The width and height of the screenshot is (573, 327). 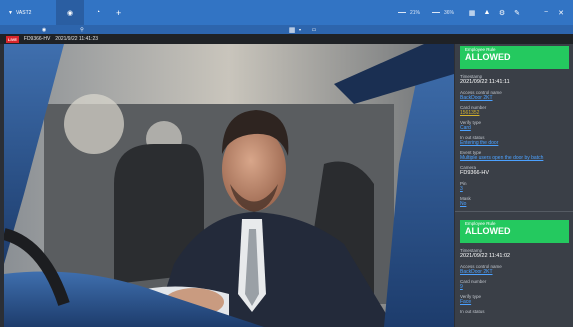 I want to click on search-icon: ⚲, so click(x=82, y=30).